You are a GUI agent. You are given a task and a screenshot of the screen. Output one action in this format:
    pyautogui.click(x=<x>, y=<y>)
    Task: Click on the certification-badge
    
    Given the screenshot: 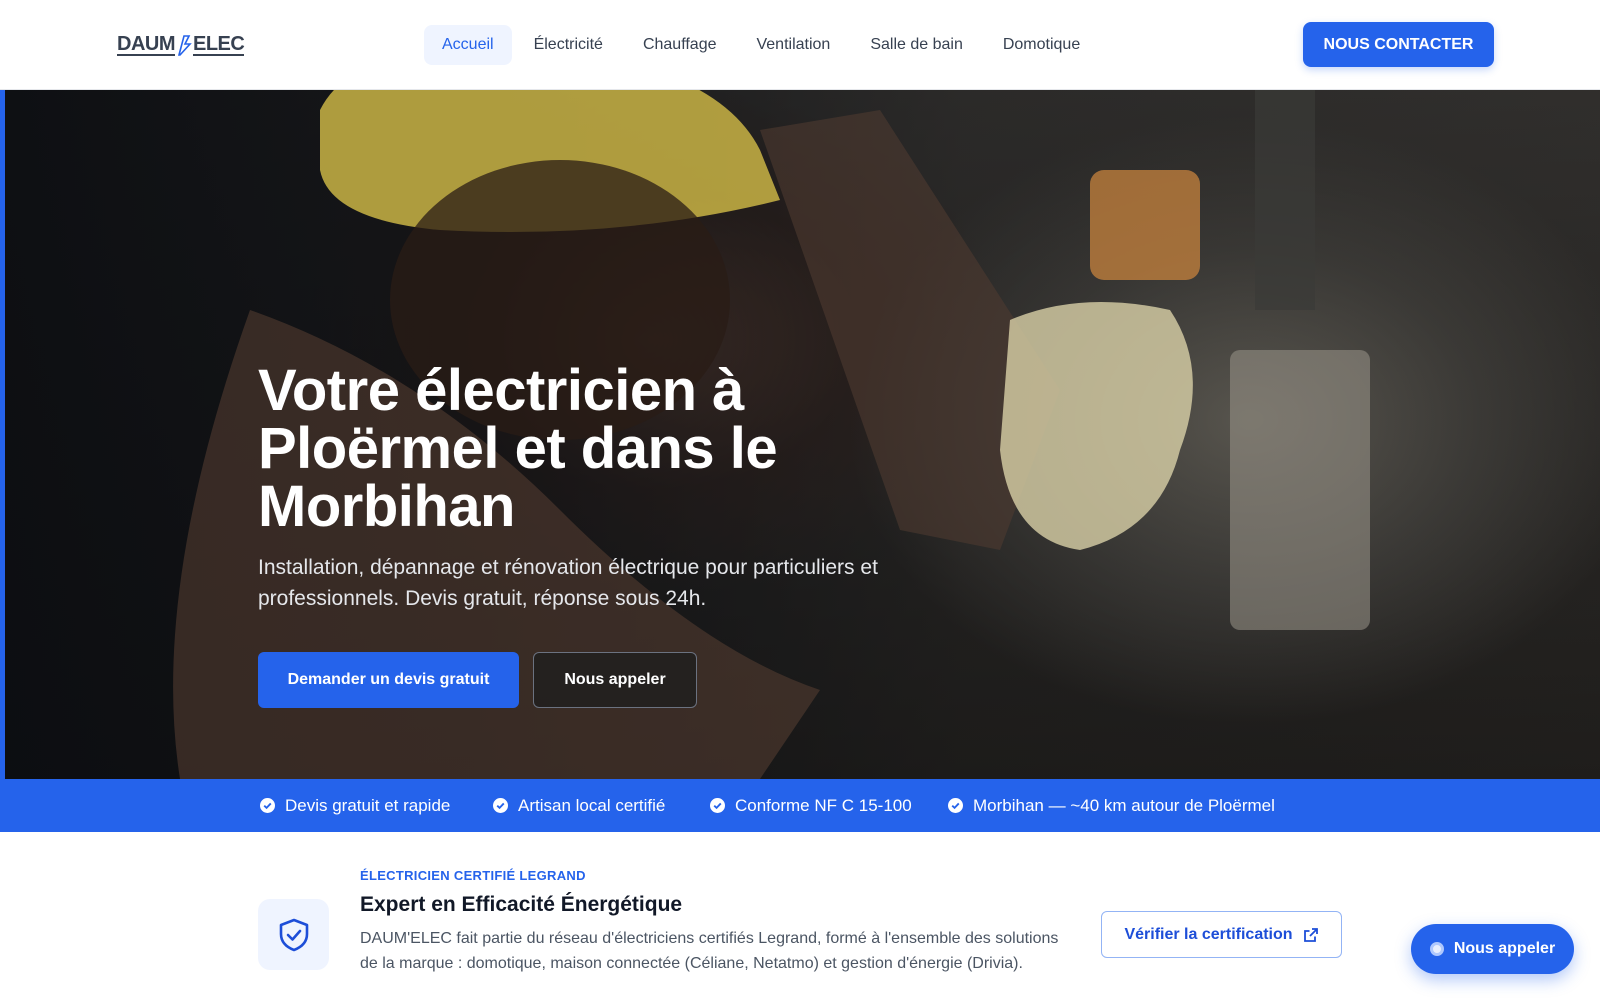 What is the action you would take?
    pyautogui.click(x=293, y=934)
    